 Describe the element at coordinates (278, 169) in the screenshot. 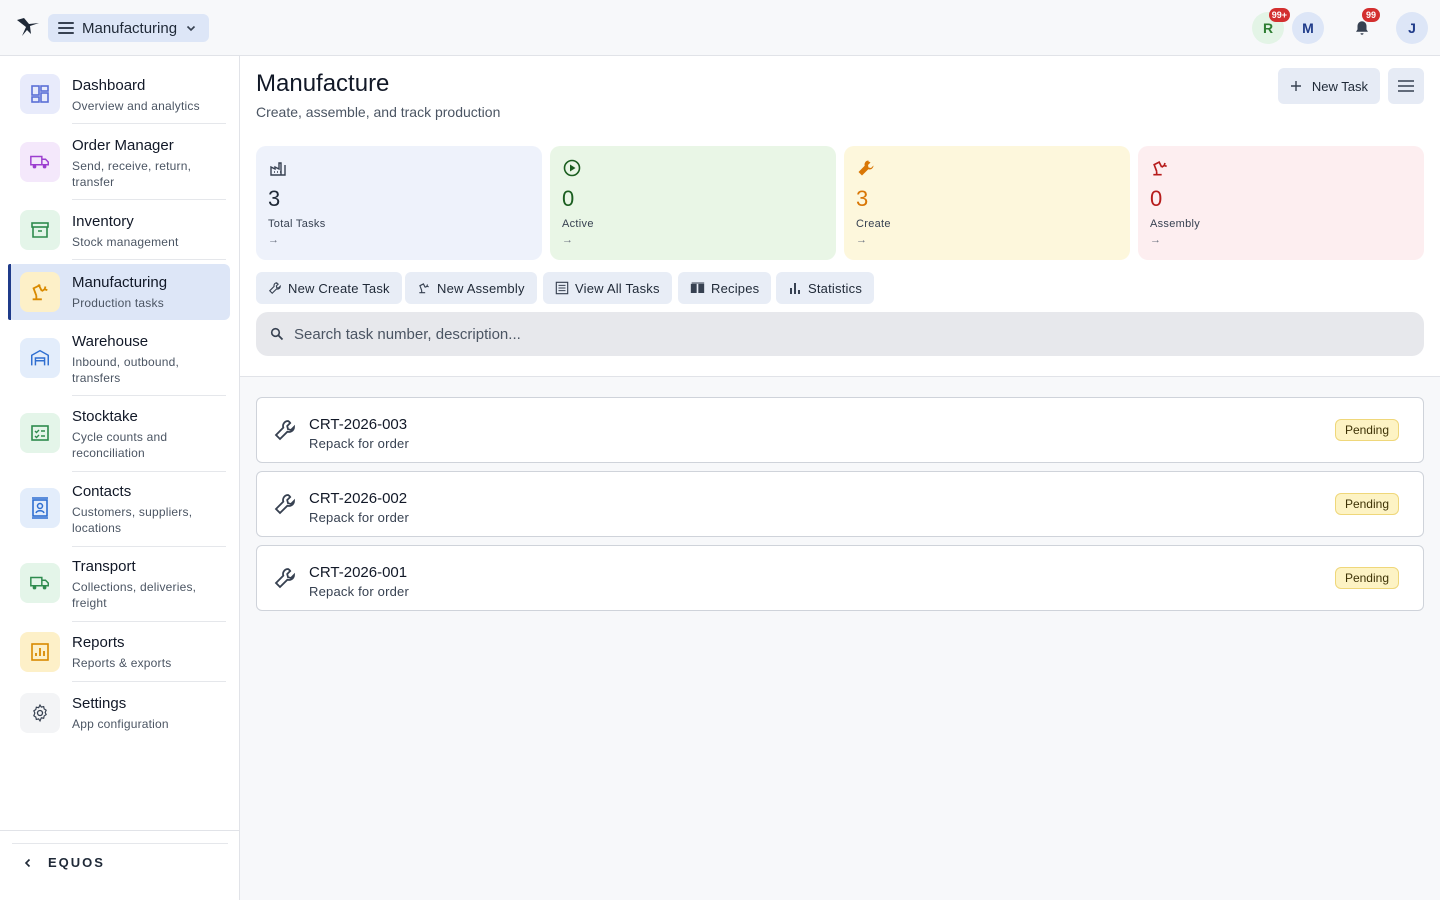

I see `factory-icon` at that location.